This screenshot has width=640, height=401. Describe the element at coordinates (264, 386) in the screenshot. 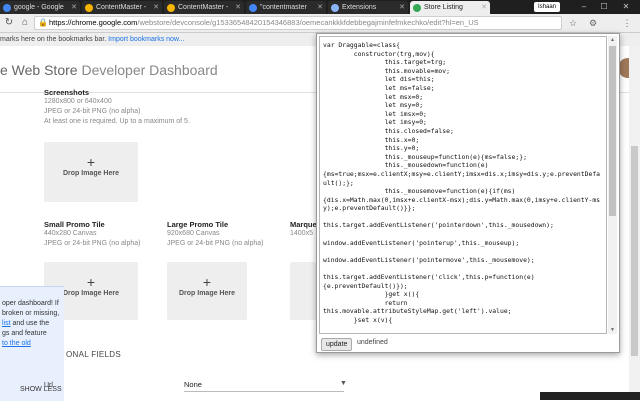

I see `url-field-select: None` at that location.